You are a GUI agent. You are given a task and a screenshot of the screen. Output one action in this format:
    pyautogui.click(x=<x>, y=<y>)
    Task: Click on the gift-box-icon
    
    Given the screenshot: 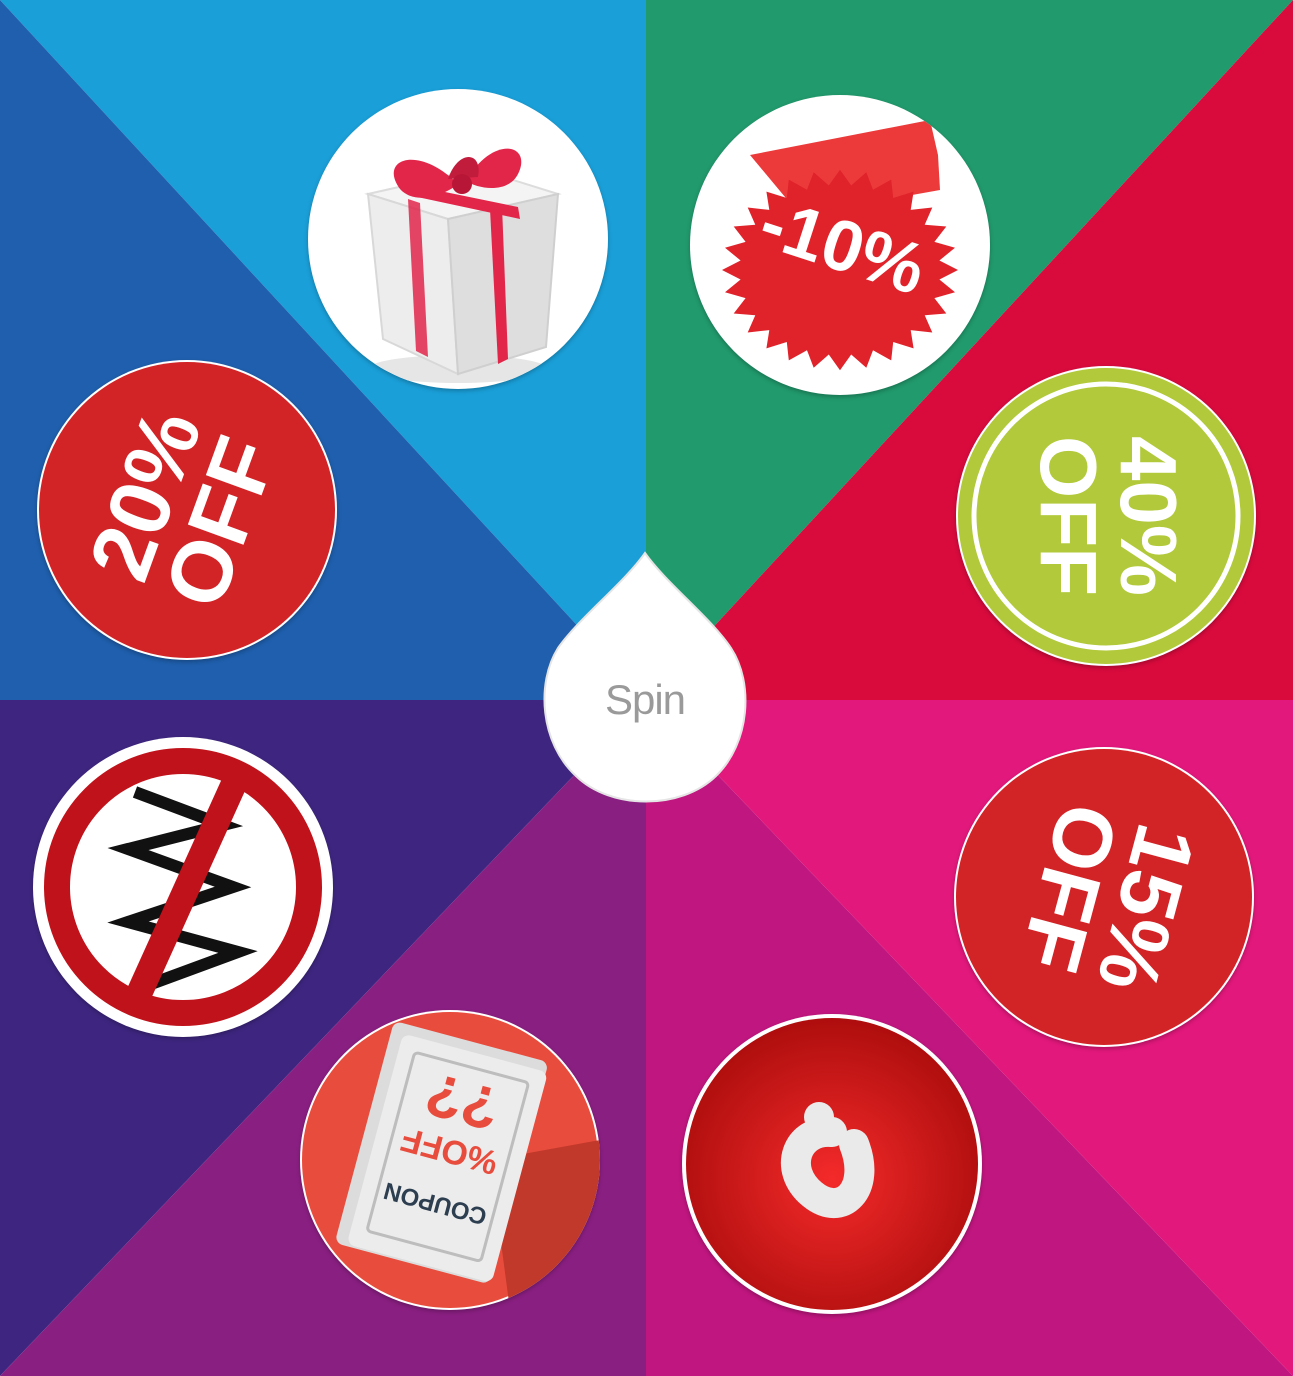 What is the action you would take?
    pyautogui.click(x=463, y=265)
    